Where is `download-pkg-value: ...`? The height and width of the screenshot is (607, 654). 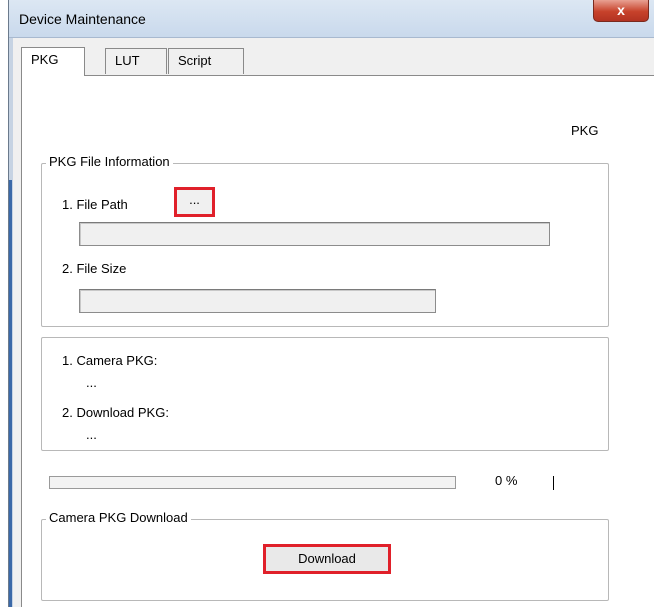 download-pkg-value: ... is located at coordinates (91, 434).